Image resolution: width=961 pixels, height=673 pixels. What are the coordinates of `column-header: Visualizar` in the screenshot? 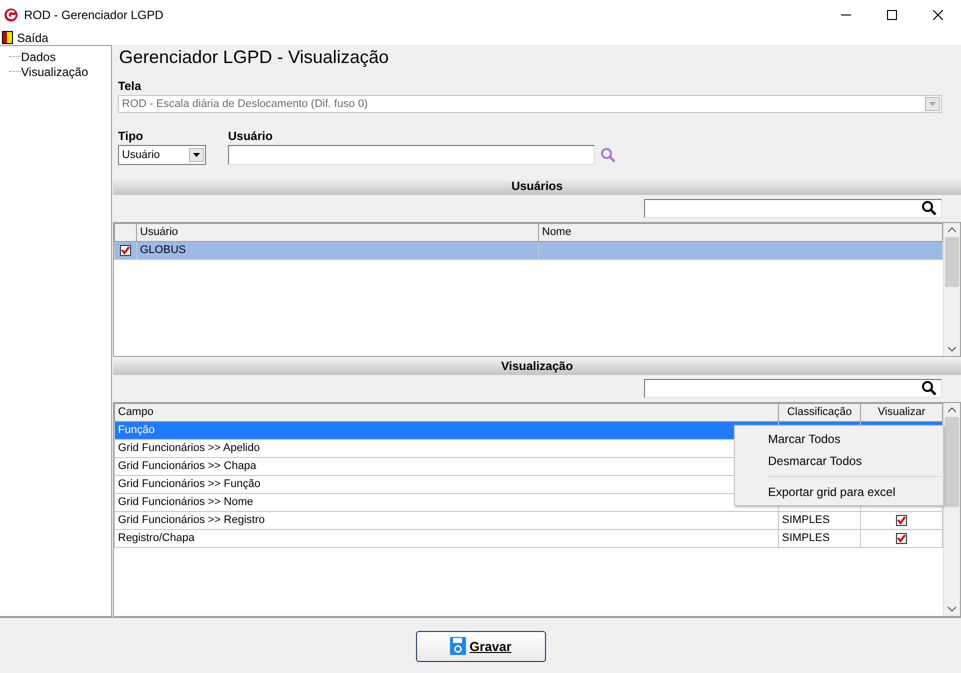 It's located at (901, 412).